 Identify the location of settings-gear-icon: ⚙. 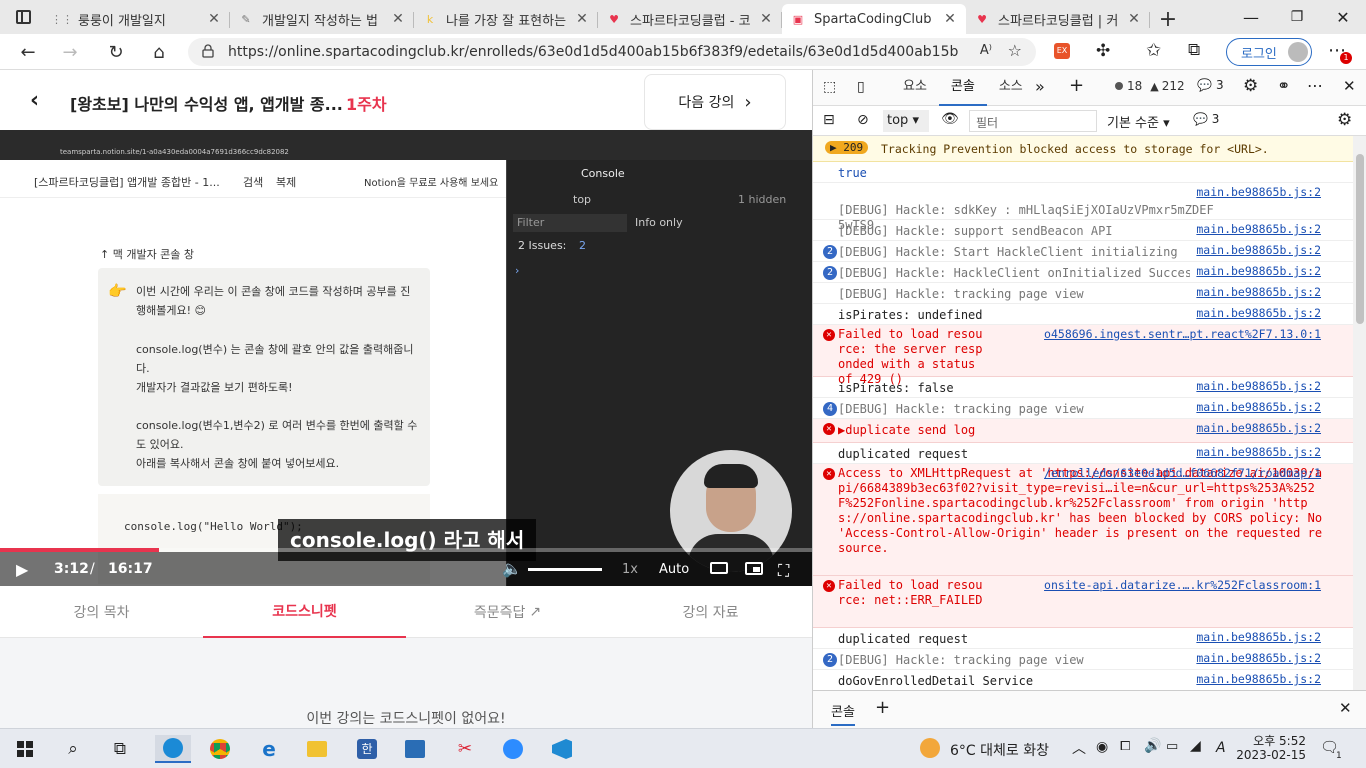
(1250, 86).